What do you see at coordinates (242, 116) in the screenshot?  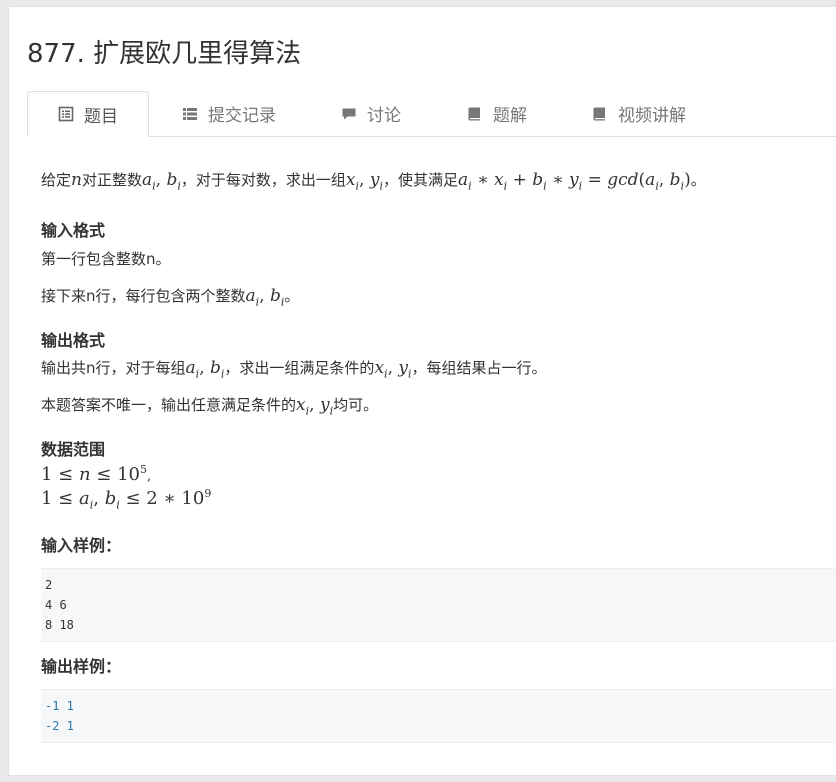 I see `tab-label: 提交记录` at bounding box center [242, 116].